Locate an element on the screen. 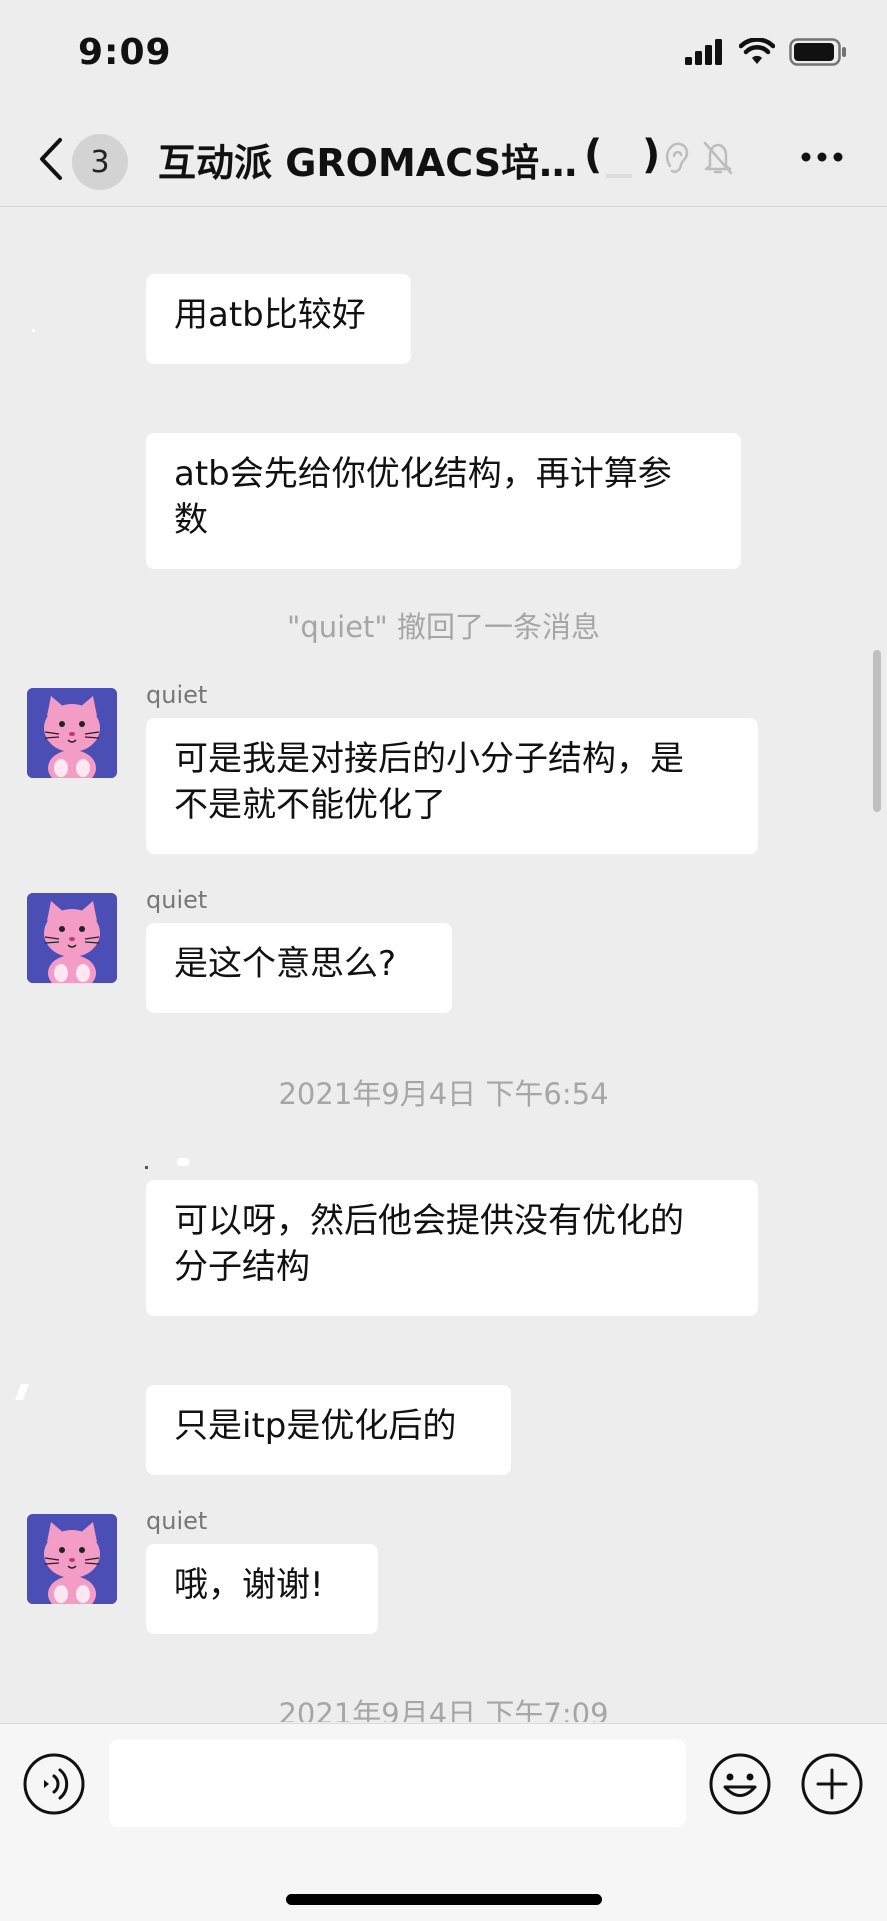  message-bubble: 是这个意思么? is located at coordinates (299, 968).